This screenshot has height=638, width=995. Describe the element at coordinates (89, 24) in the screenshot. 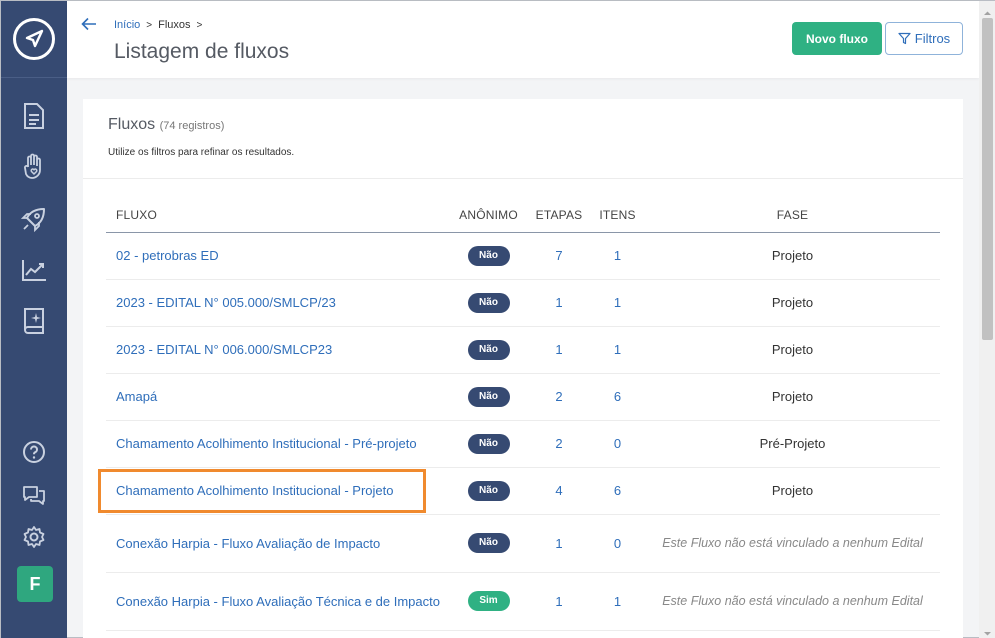

I see `back-arrow-icon` at that location.